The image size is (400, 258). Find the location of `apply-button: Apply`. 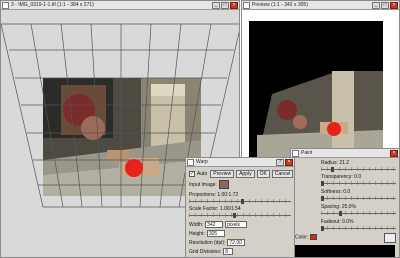

apply-button: Apply is located at coordinates (245, 174).